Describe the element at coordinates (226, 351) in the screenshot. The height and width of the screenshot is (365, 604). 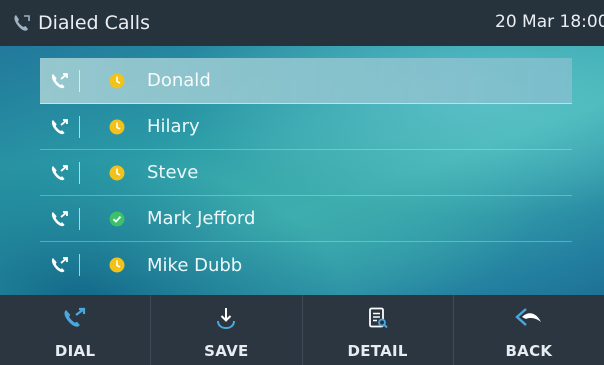
I see `save-label: SAVE` at that location.